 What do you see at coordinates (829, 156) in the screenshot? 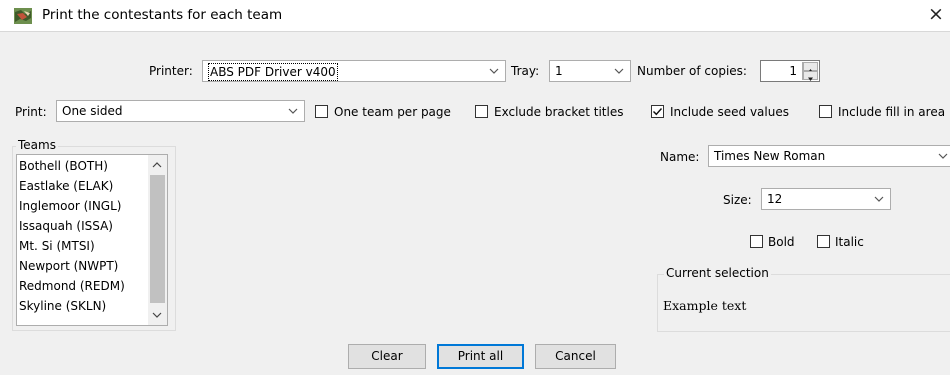
I see `font-name-dropdown: Times New Roman` at bounding box center [829, 156].